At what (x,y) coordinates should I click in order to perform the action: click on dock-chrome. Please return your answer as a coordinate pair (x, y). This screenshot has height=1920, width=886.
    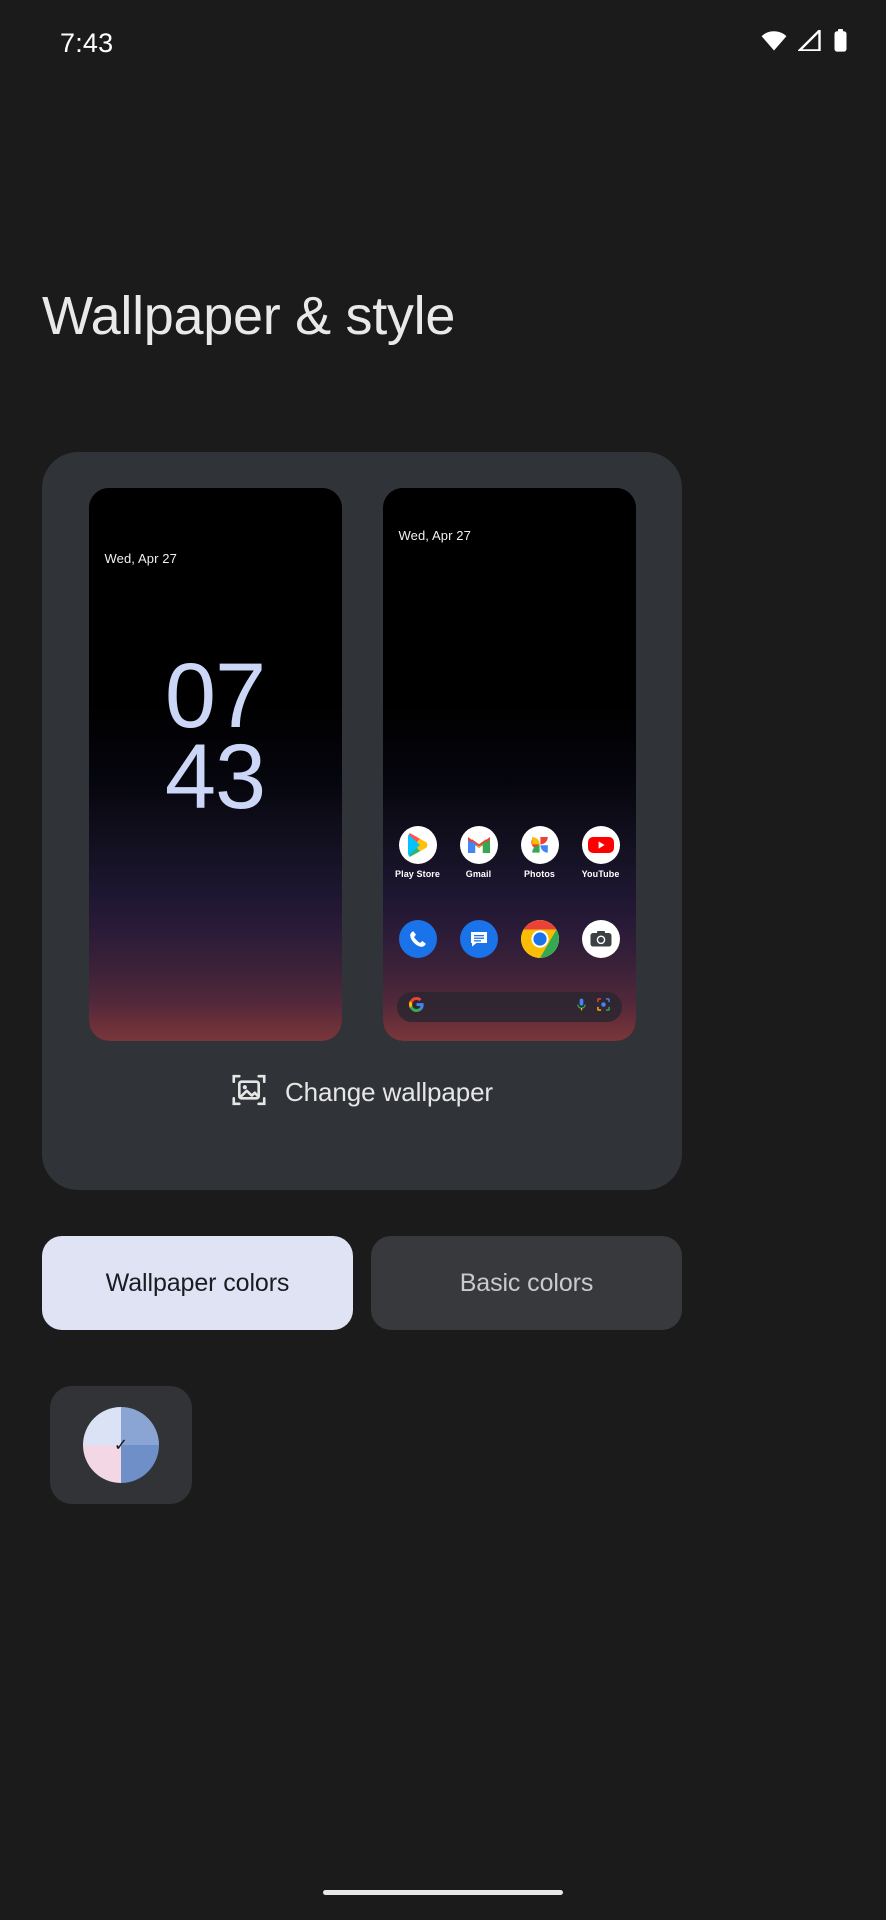
    Looking at the image, I should click on (540, 939).